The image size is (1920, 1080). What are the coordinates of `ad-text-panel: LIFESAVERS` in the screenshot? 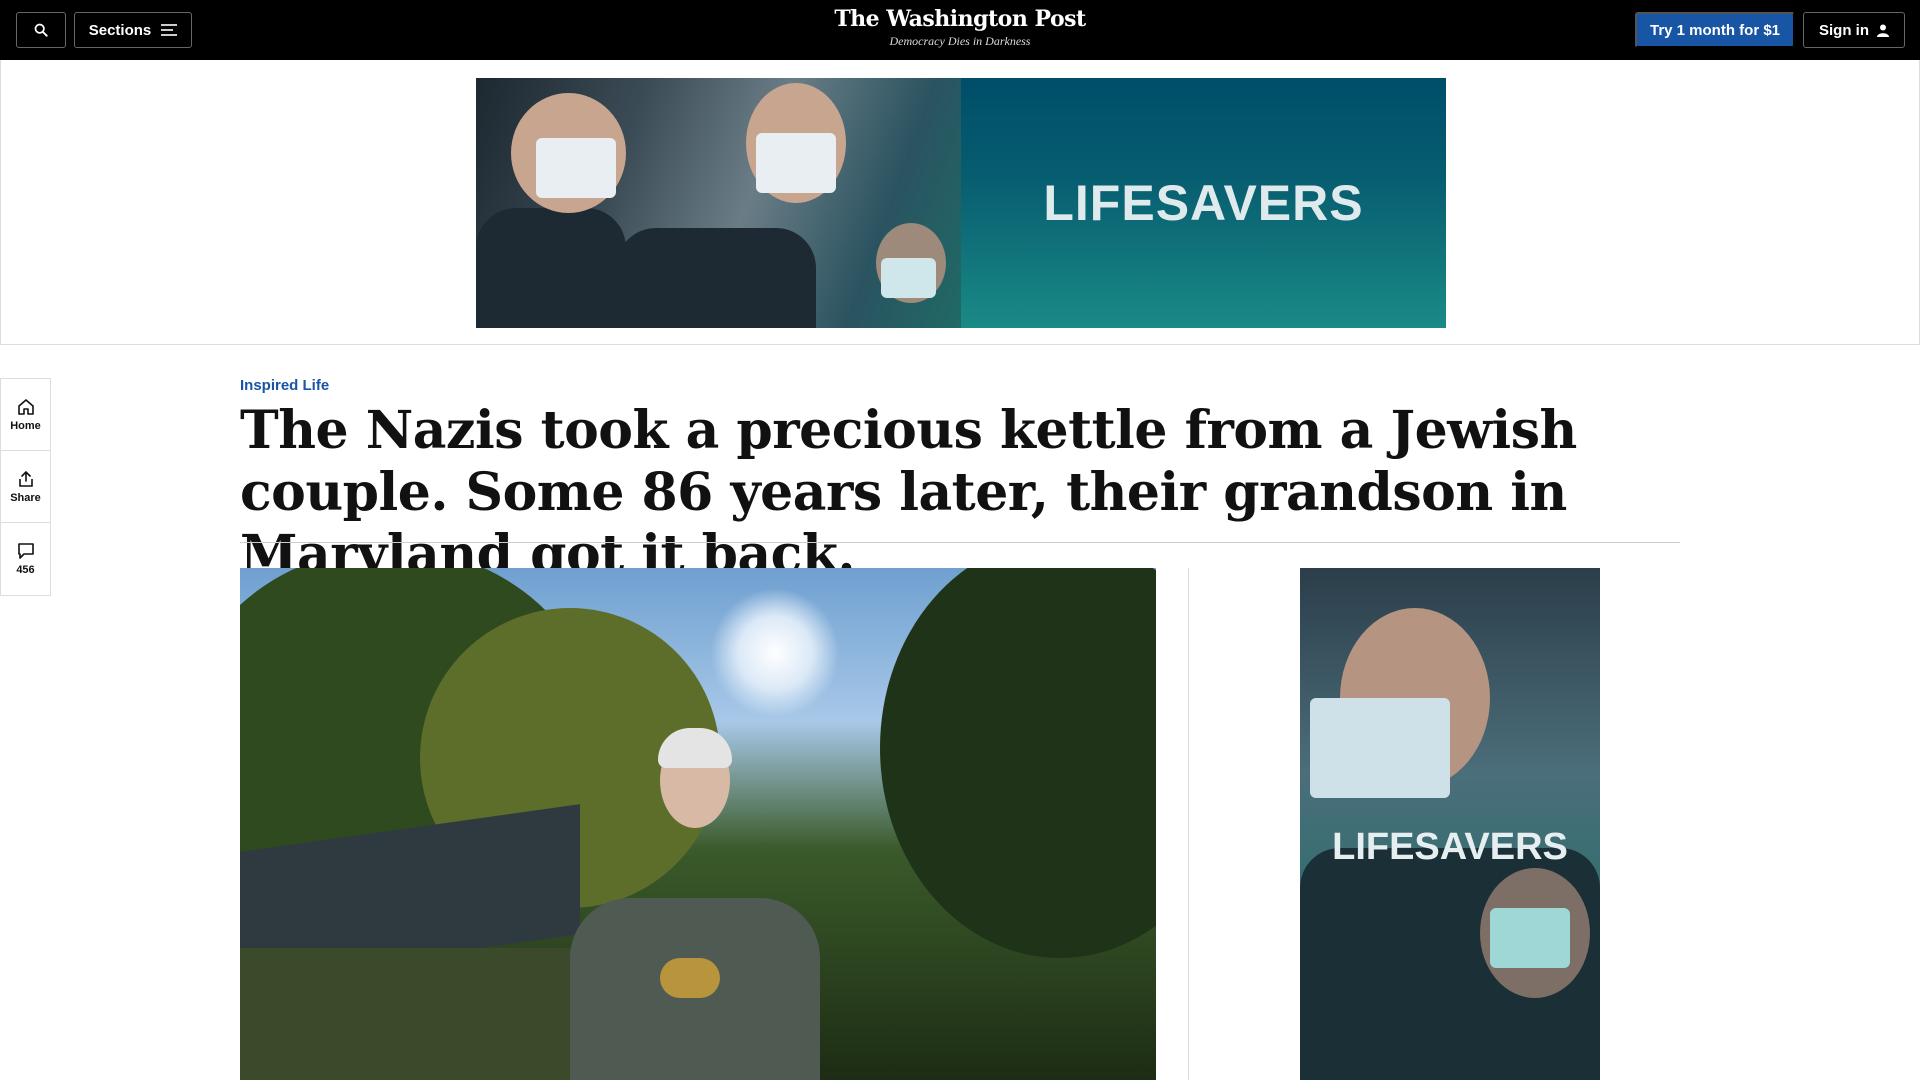 It's located at (1203, 203).